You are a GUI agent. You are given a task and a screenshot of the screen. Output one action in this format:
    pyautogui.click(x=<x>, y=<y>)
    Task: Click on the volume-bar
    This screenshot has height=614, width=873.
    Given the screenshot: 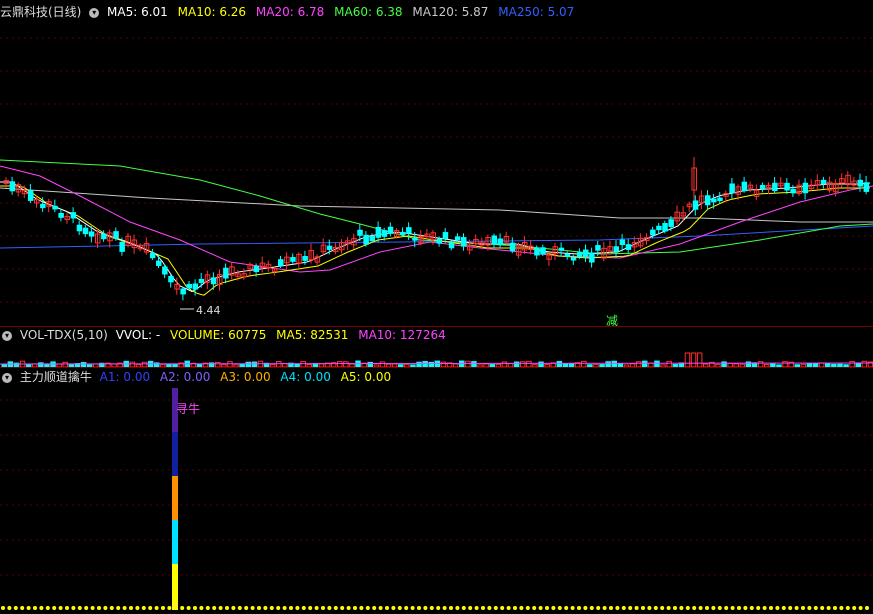 What is the action you would take?
    pyautogui.click(x=687, y=359)
    